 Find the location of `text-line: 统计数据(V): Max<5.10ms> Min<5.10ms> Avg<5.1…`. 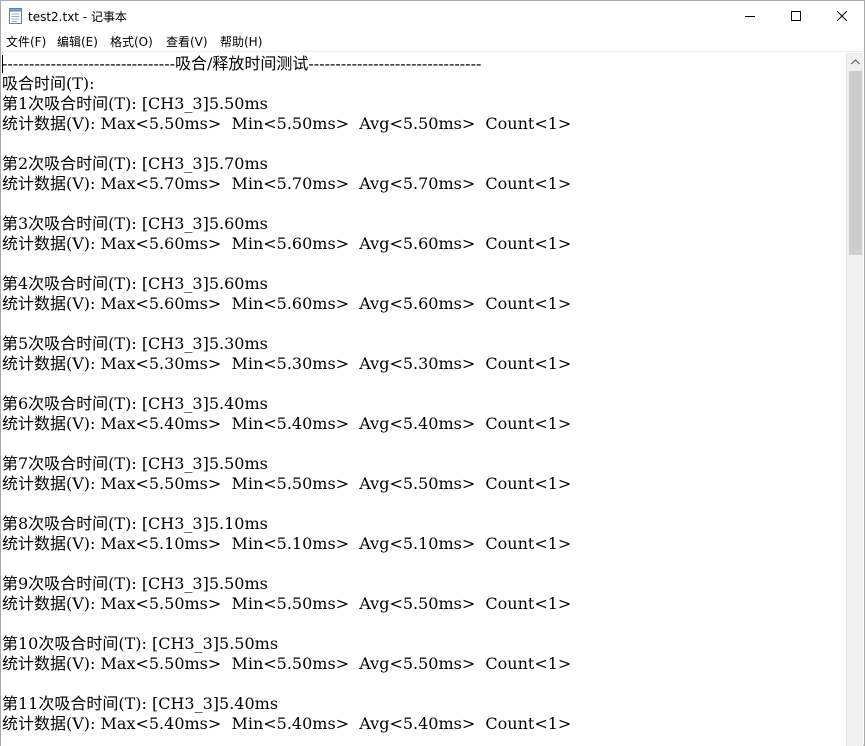

text-line: 统计数据(V): Max<5.10ms> Min<5.10ms> Avg<5.1… is located at coordinates (287, 543).